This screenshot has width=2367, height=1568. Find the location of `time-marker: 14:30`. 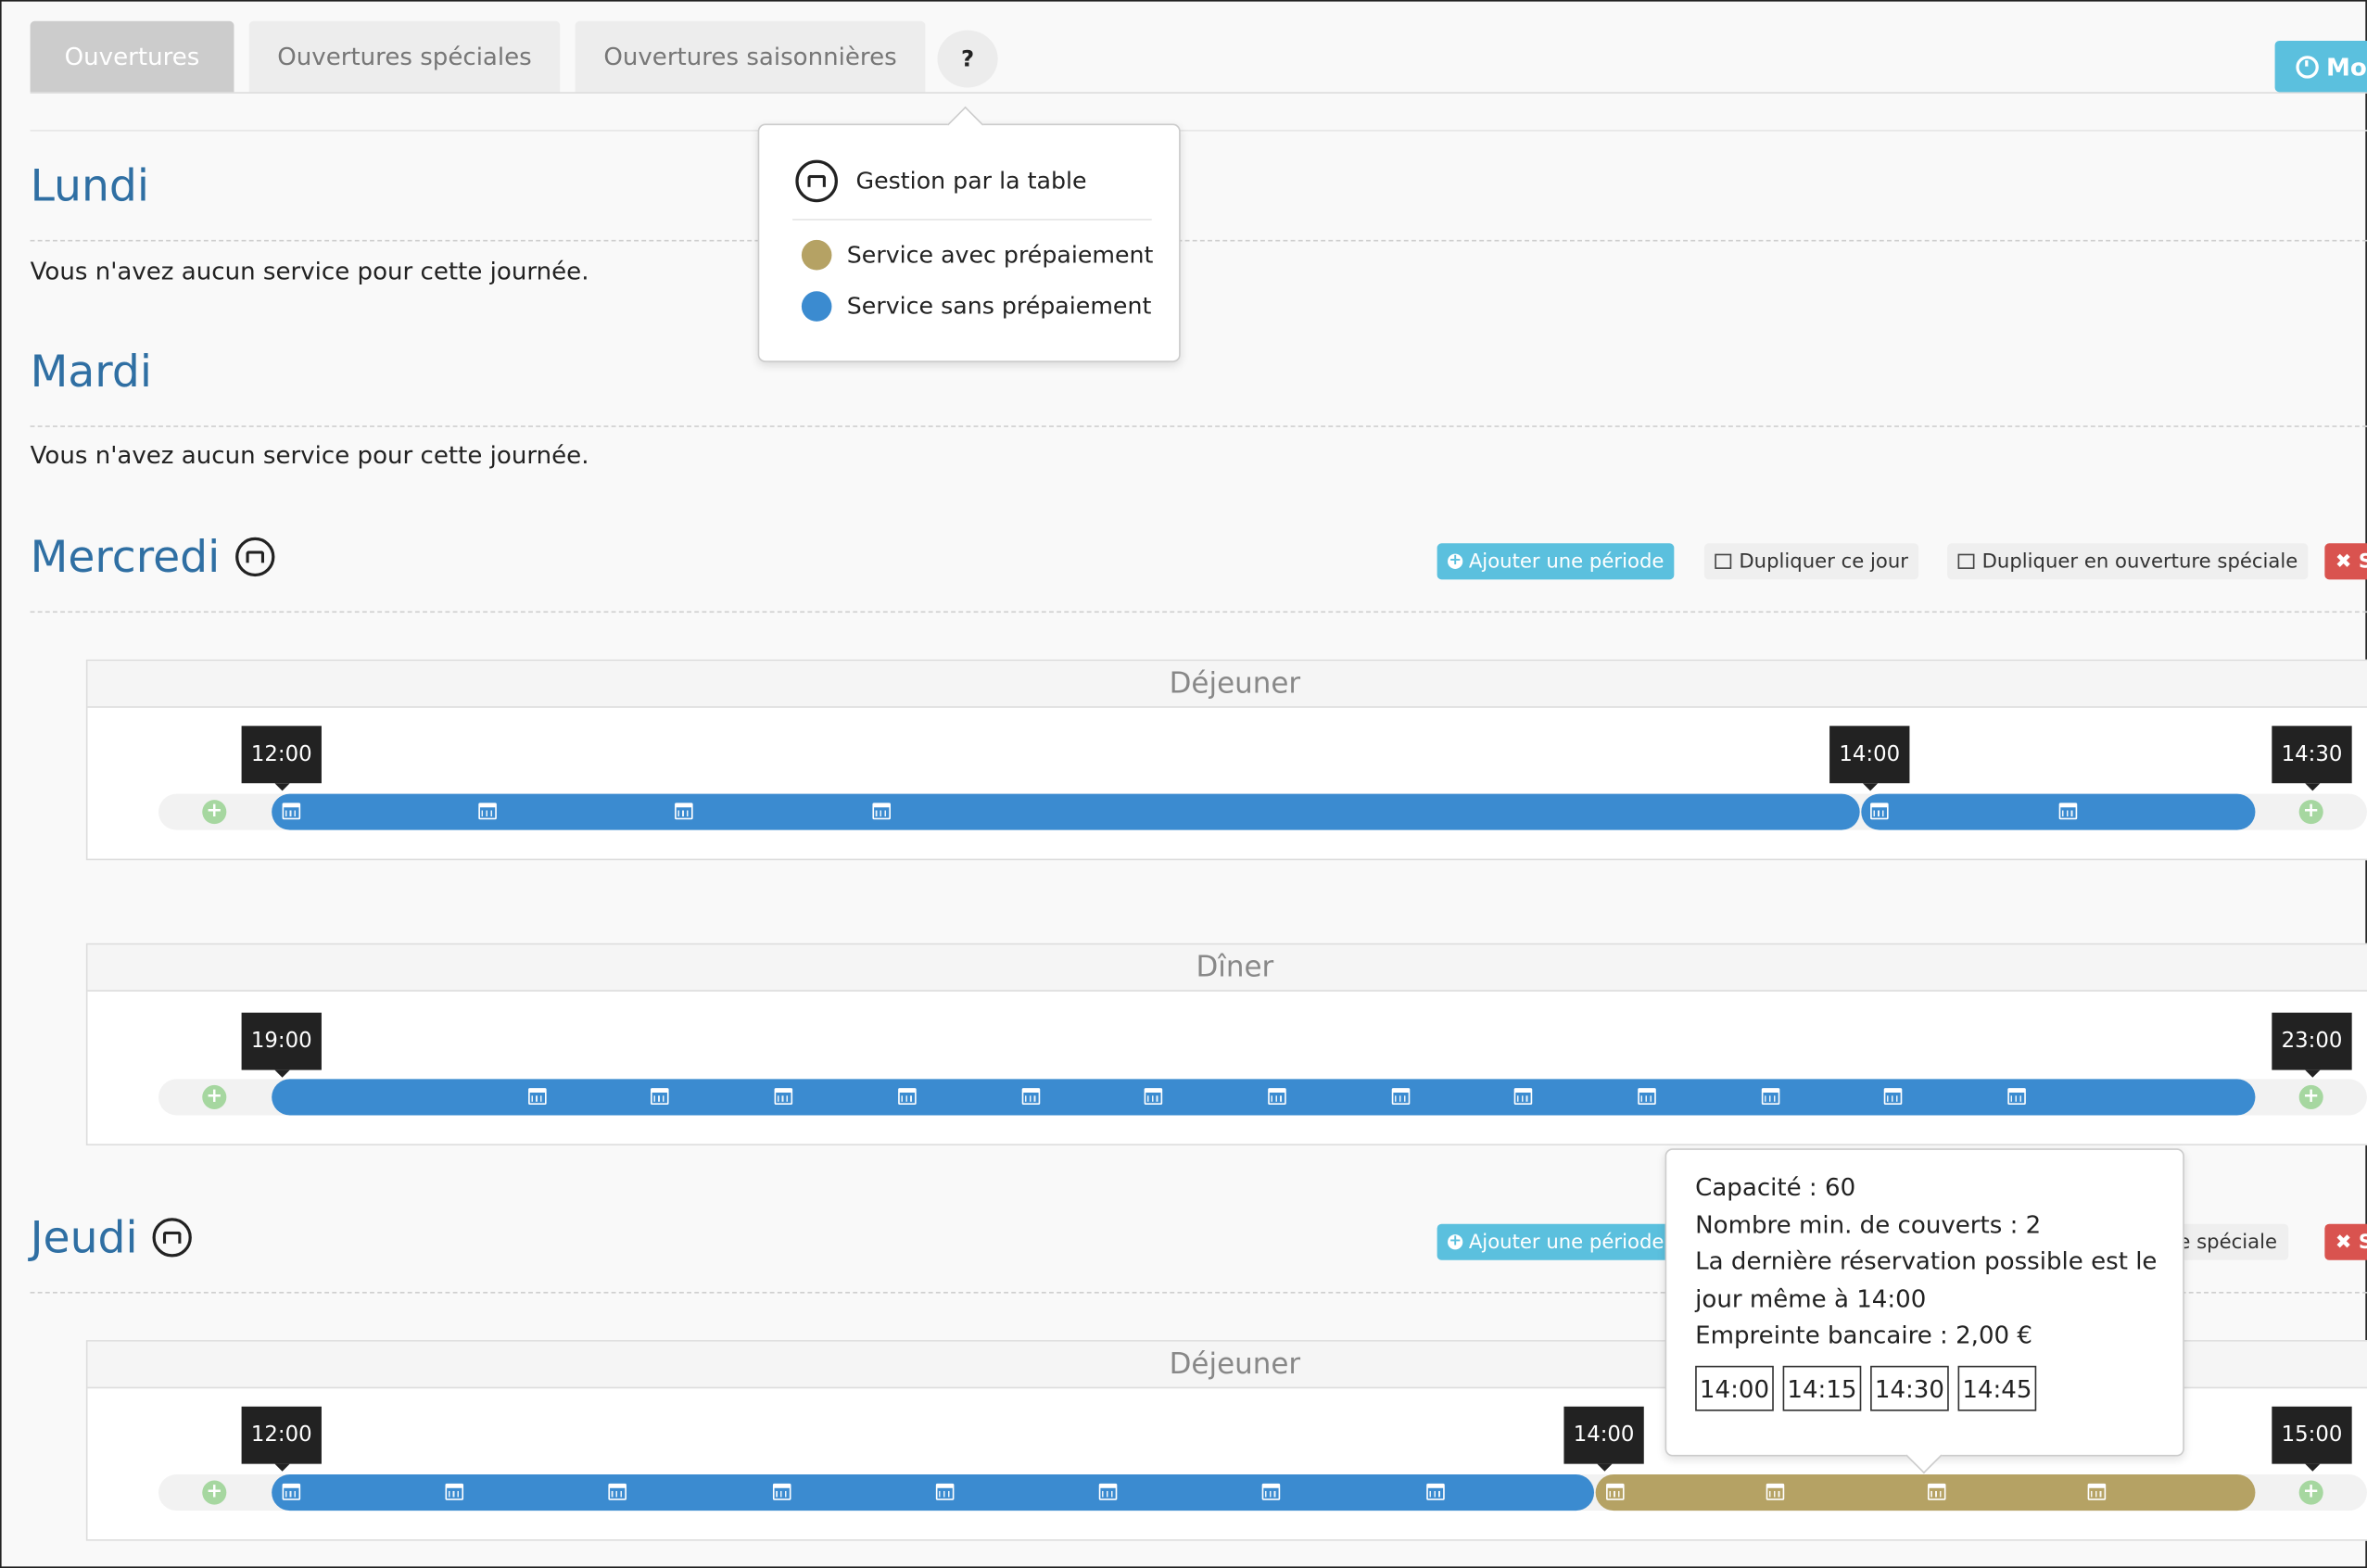

time-marker: 14:30 is located at coordinates (2312, 758).